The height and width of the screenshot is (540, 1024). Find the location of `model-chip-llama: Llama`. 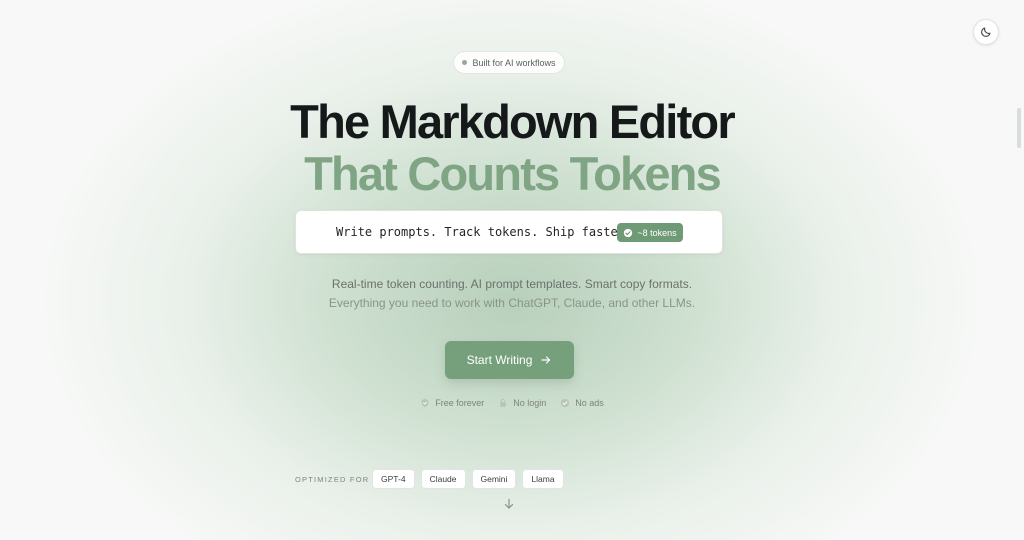

model-chip-llama: Llama is located at coordinates (543, 479).